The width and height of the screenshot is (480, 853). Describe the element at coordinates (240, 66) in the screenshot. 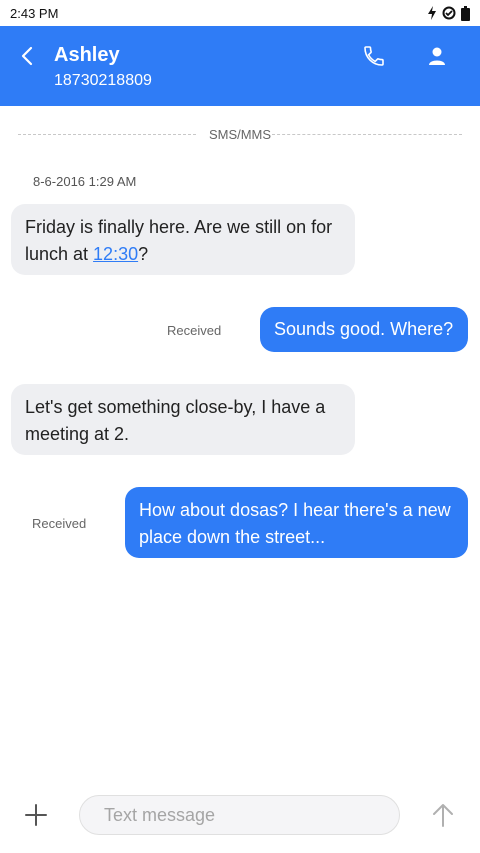

I see `conversation-header: Ashley 18730218809` at that location.